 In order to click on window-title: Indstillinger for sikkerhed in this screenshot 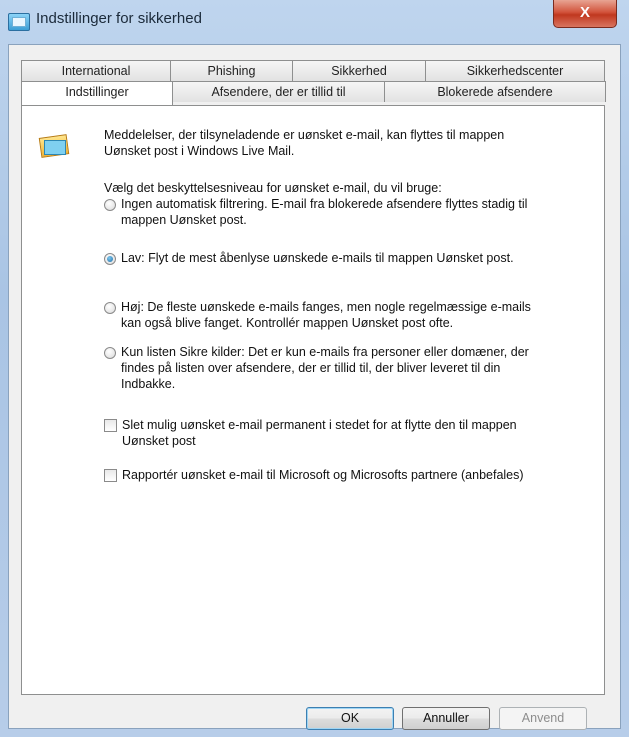, I will do `click(119, 18)`.